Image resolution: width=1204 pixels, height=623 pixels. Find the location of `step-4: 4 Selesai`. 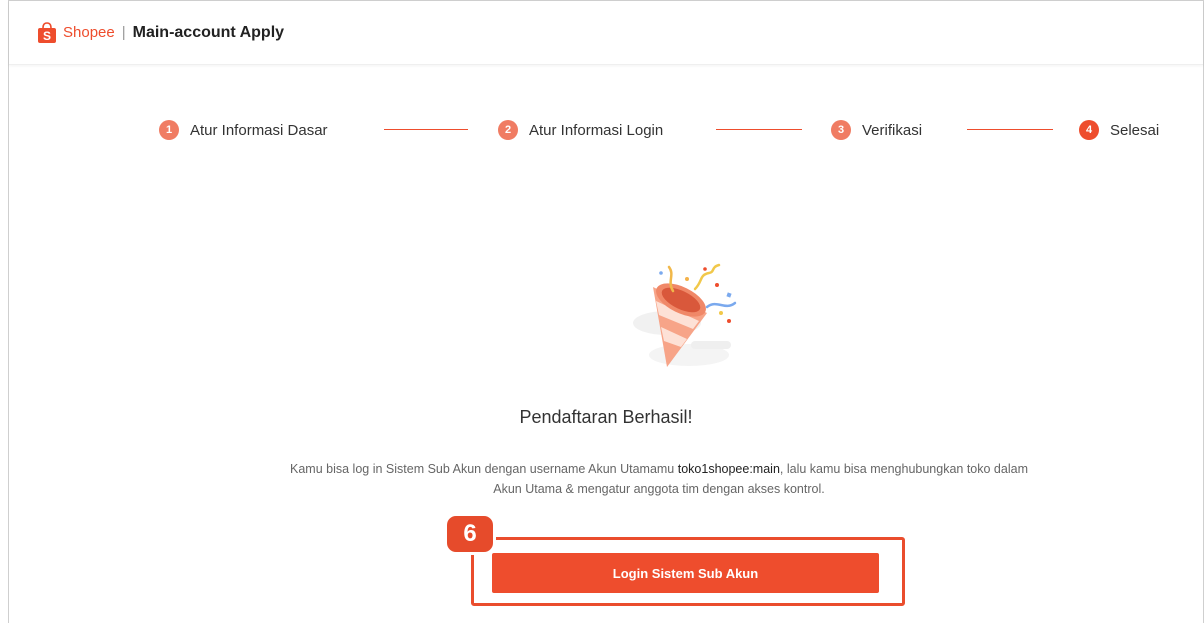

step-4: 4 Selesai is located at coordinates (1119, 130).